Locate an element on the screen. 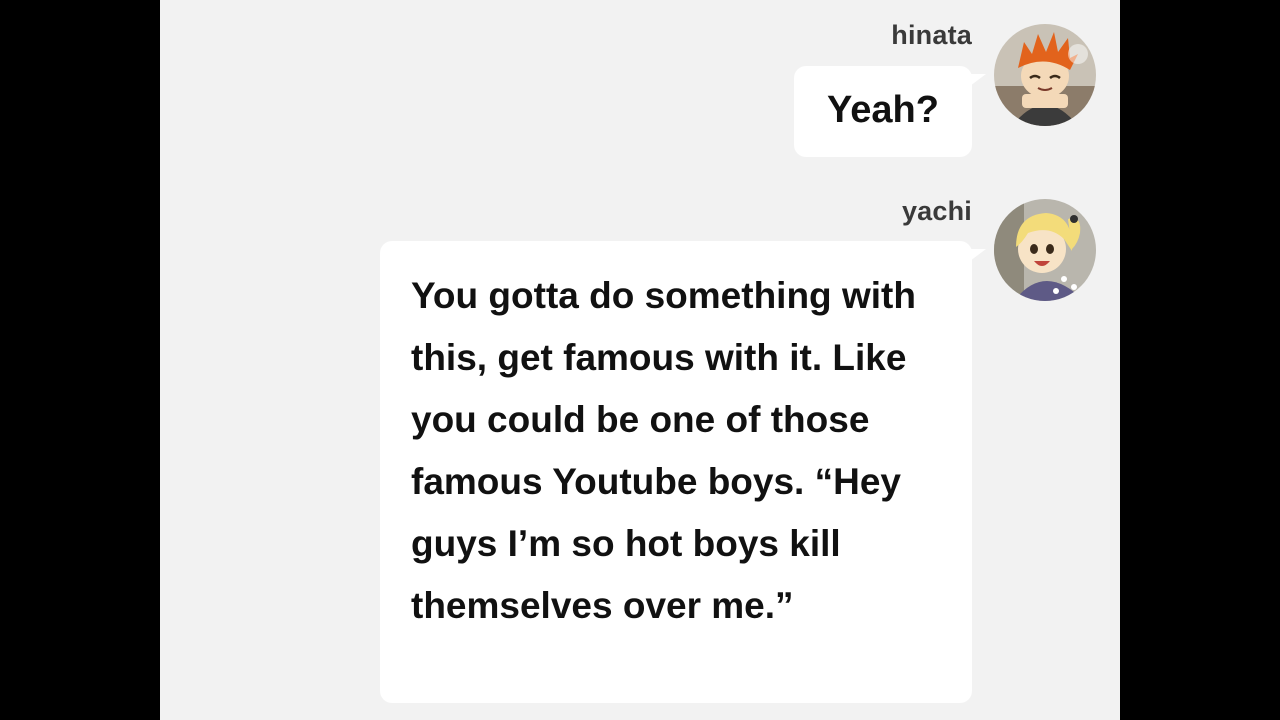 This screenshot has width=1280, height=720. sender-name-hinata: hinata is located at coordinates (931, 35).